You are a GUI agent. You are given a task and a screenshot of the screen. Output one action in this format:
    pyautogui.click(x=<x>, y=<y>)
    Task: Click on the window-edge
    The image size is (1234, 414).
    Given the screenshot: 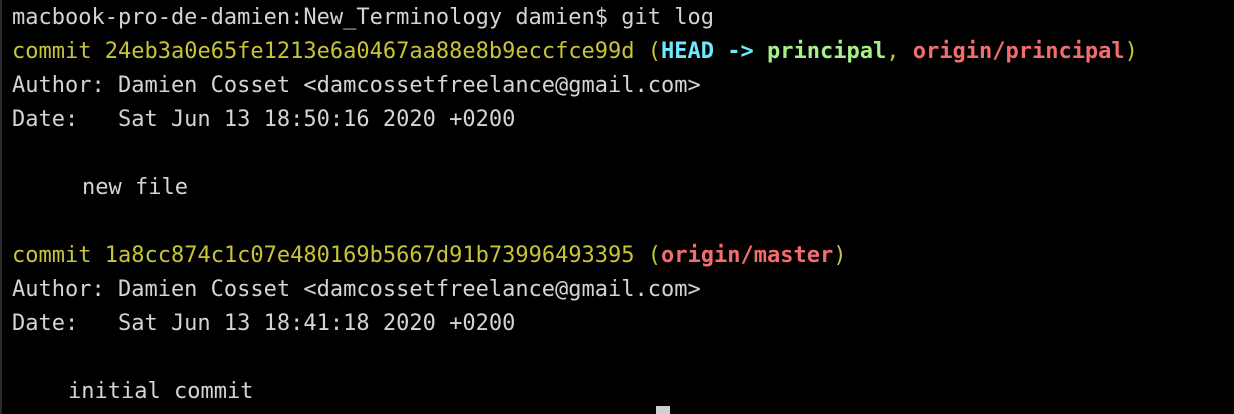 What is the action you would take?
    pyautogui.click(x=1, y=207)
    